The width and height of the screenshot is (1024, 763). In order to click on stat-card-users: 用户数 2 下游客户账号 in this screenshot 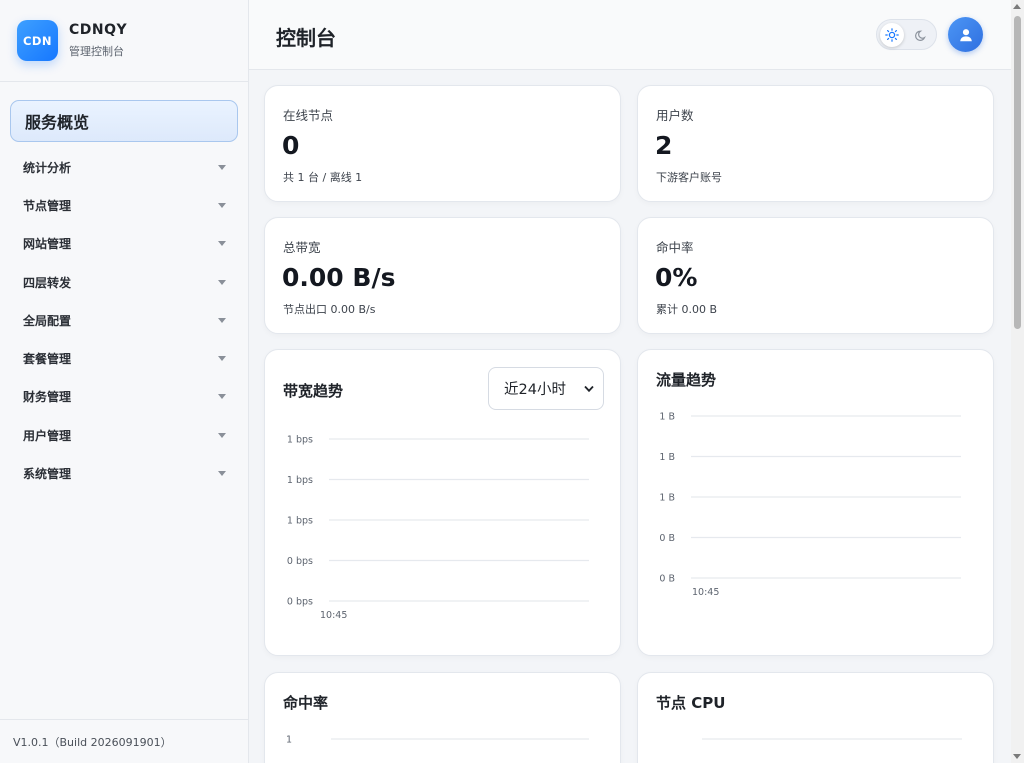, I will do `click(815, 143)`.